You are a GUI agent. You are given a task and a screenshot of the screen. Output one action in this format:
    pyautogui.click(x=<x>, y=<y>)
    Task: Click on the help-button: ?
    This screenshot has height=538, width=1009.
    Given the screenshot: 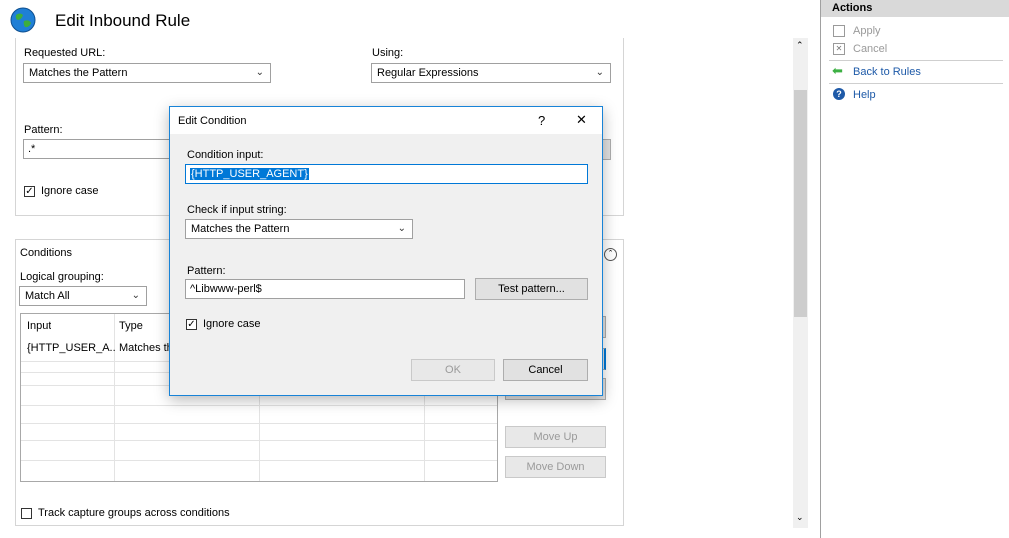 What is the action you would take?
    pyautogui.click(x=541, y=120)
    